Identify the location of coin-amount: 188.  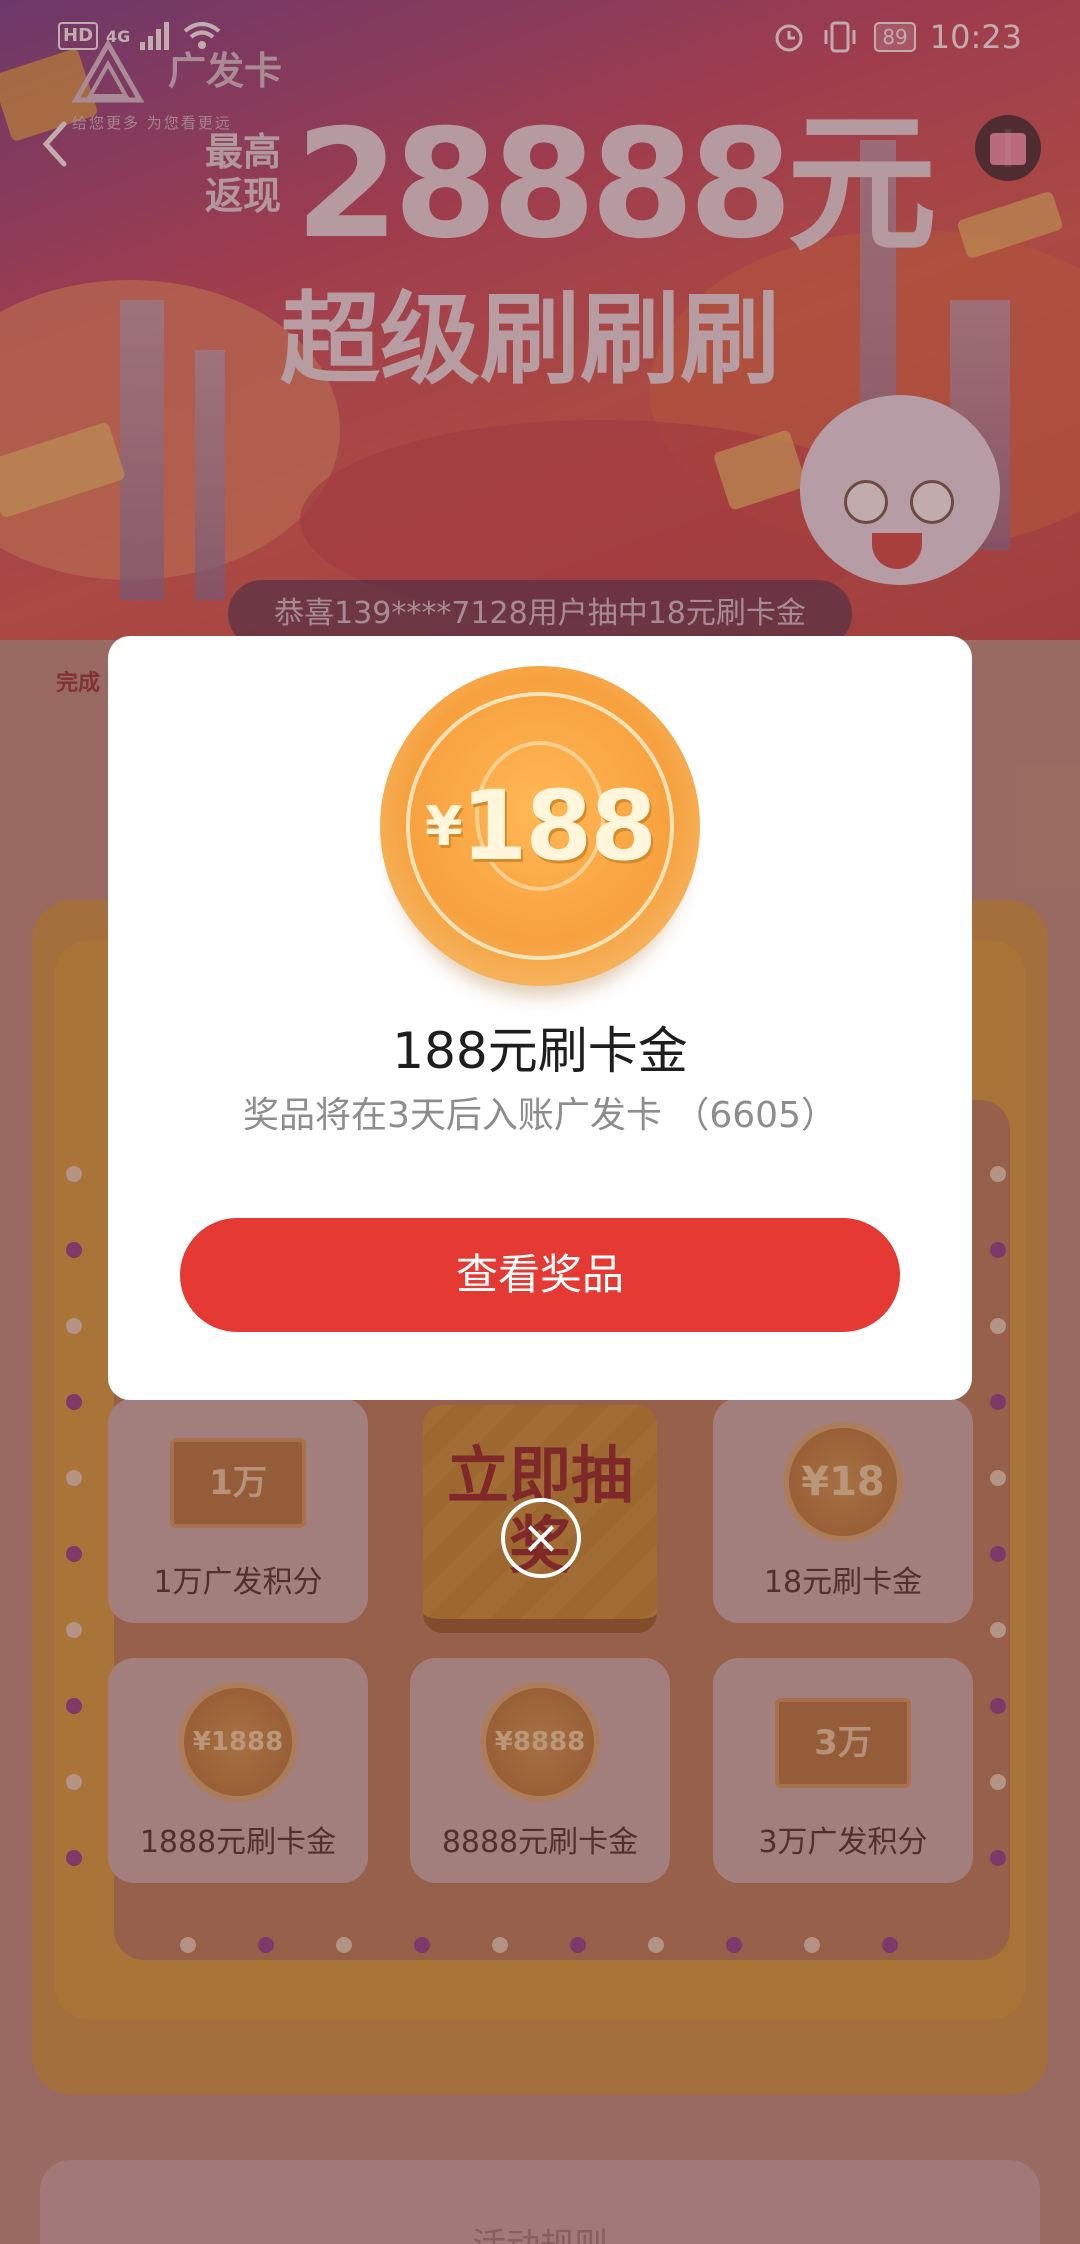
(558, 826).